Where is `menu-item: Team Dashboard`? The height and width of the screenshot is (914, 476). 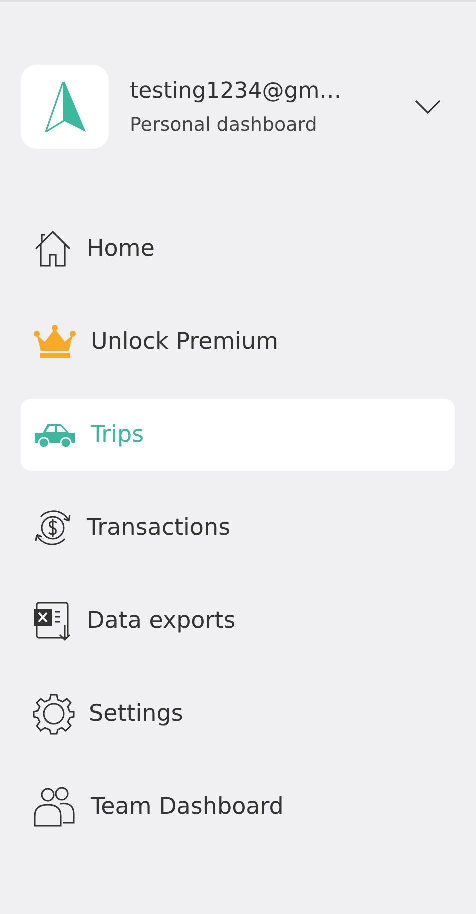
menu-item: Team Dashboard is located at coordinates (238, 807).